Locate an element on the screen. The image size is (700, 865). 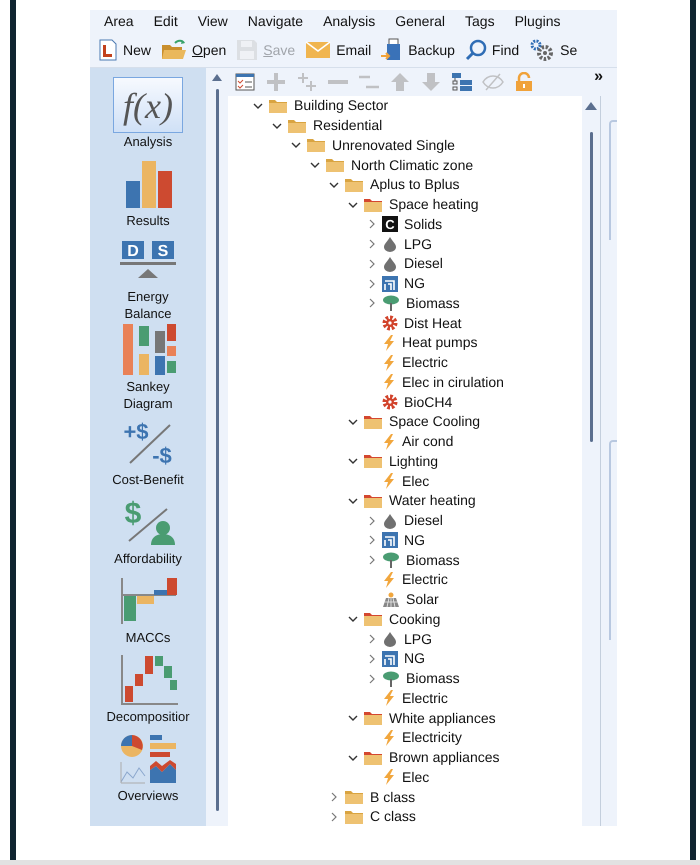
sidebar-item: f(x) Analysis is located at coordinates (148, 113).